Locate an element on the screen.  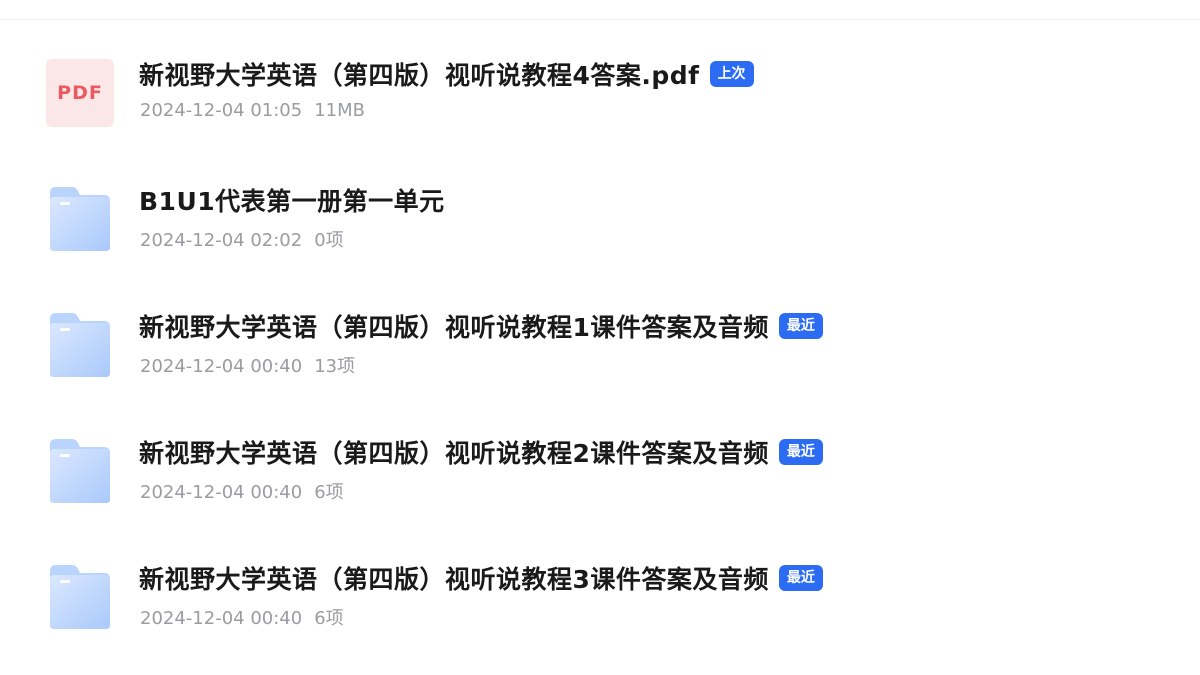
file-name: 新视野大学英语（第四版）视听说教程4答案.pdf is located at coordinates (419, 74).